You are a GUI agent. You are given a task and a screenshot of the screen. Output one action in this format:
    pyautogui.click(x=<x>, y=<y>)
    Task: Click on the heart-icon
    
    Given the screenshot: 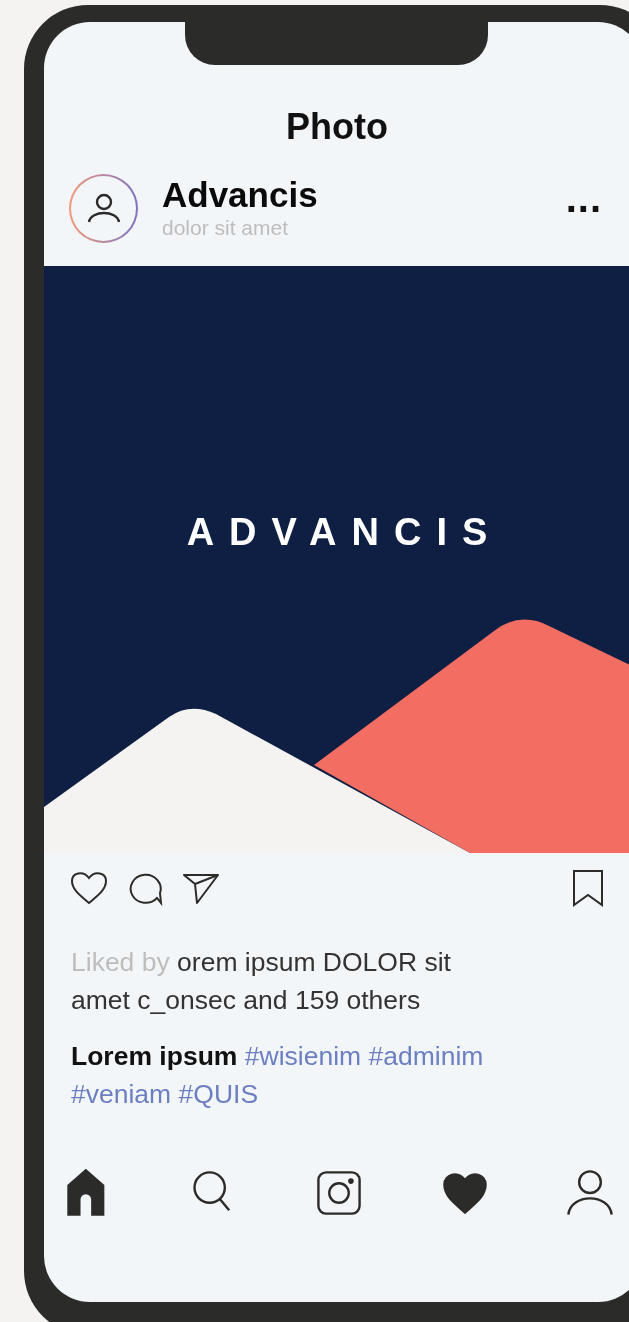 What is the action you would take?
    pyautogui.click(x=89, y=888)
    